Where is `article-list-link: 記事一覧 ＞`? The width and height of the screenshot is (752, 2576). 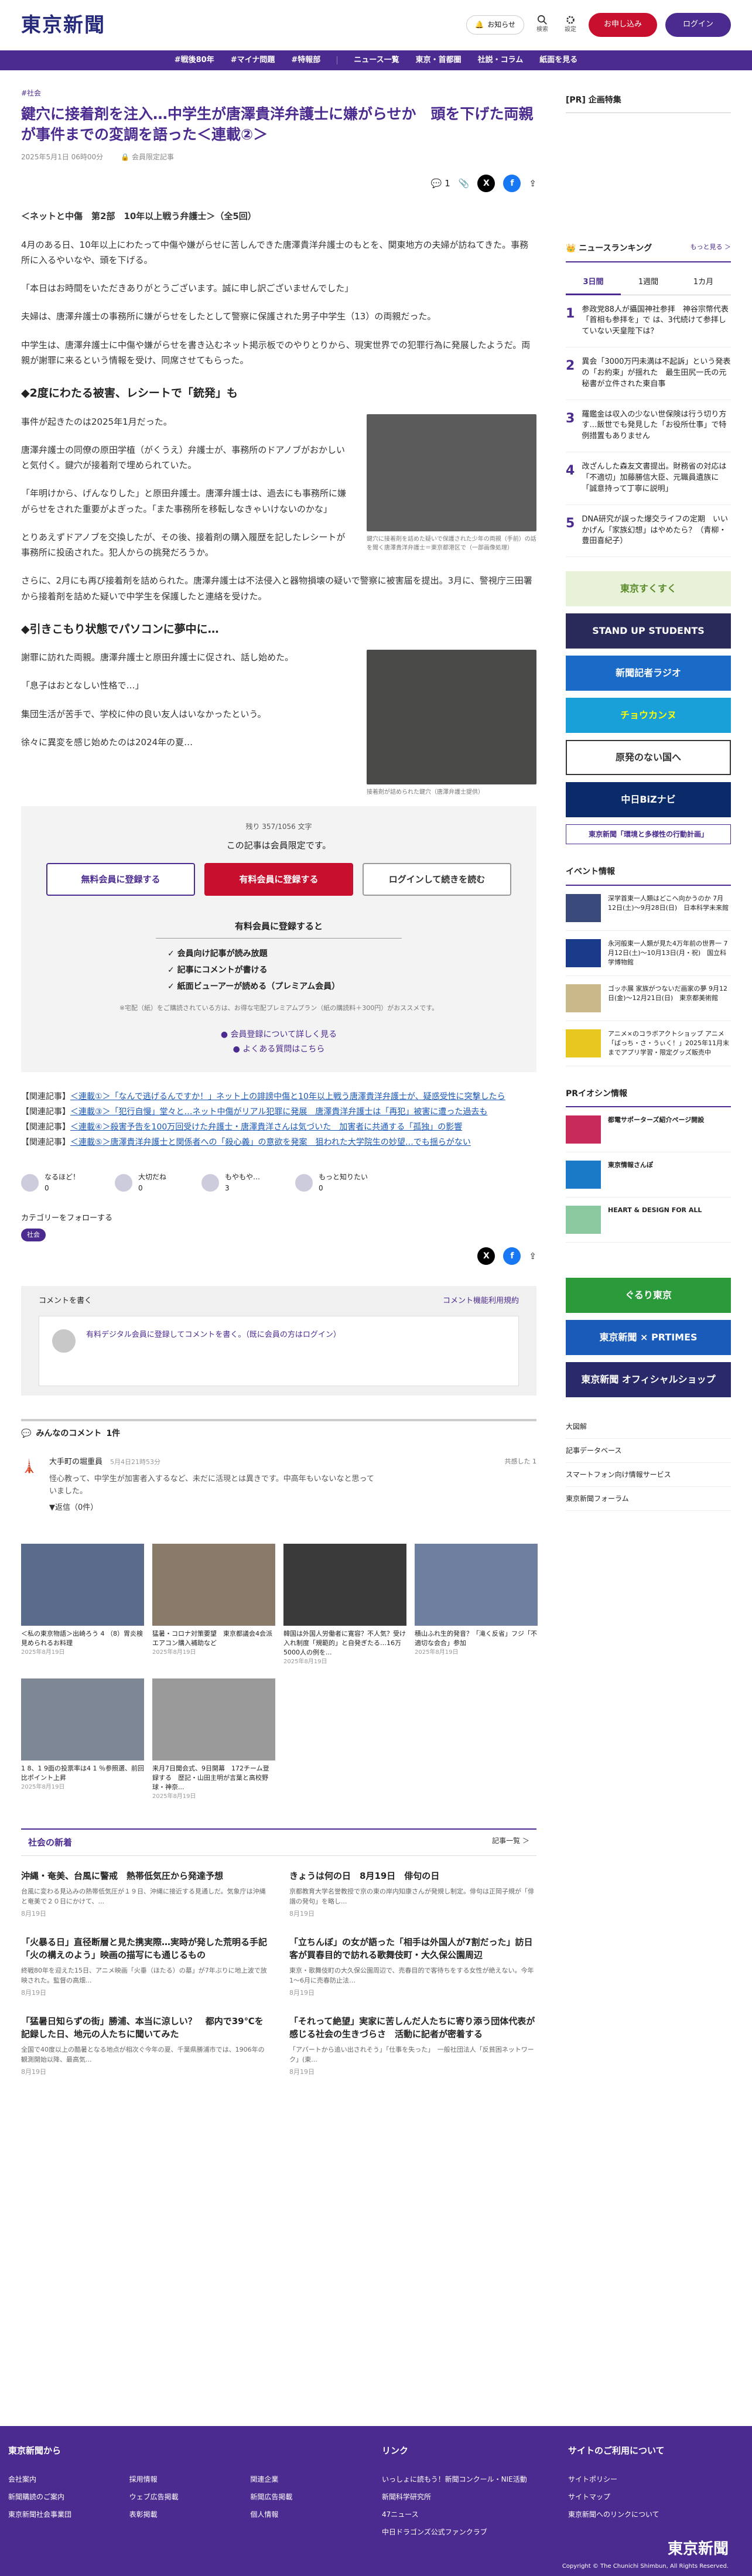 article-list-link: 記事一覧 ＞ is located at coordinates (510, 1842).